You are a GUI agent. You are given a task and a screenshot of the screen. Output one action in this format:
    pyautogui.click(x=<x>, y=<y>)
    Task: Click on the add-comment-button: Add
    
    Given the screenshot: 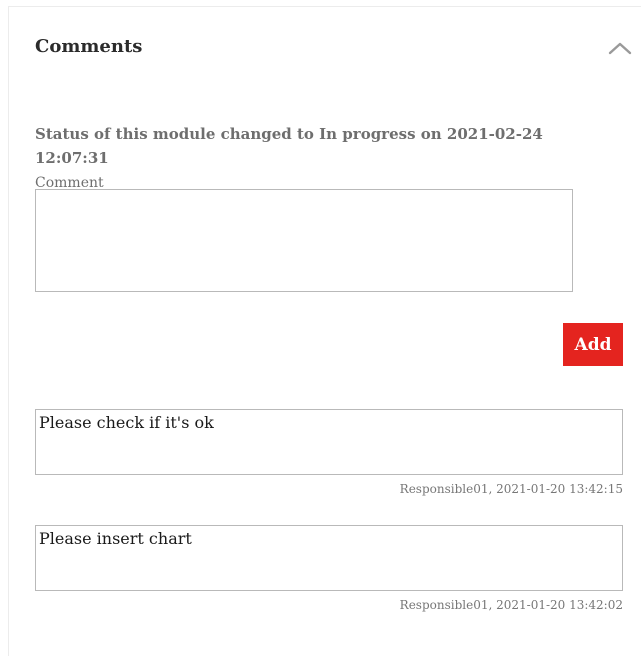 What is the action you would take?
    pyautogui.click(x=593, y=344)
    